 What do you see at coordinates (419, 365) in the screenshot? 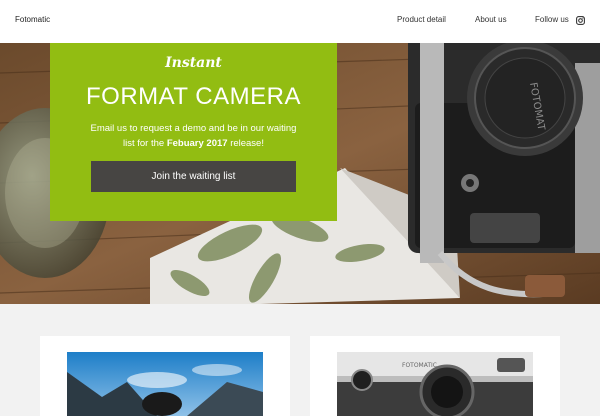
I see `camera-brand-text: FOTOMATIC` at bounding box center [419, 365].